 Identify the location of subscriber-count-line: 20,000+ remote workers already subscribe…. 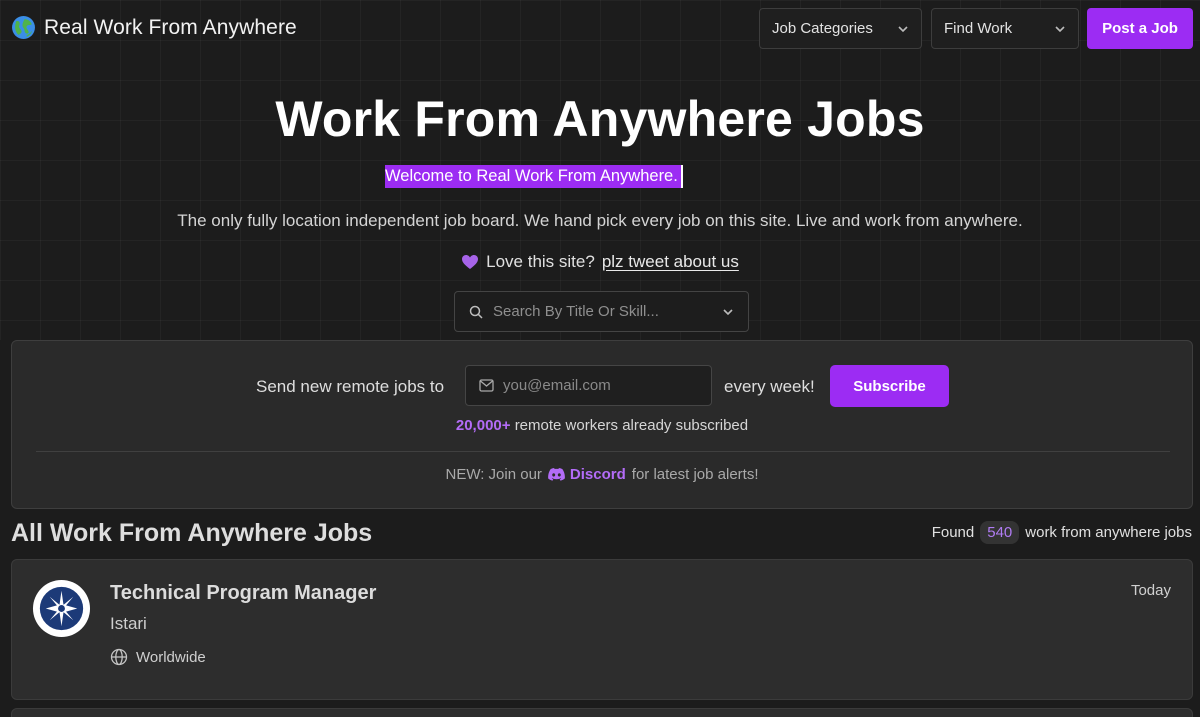
(602, 425).